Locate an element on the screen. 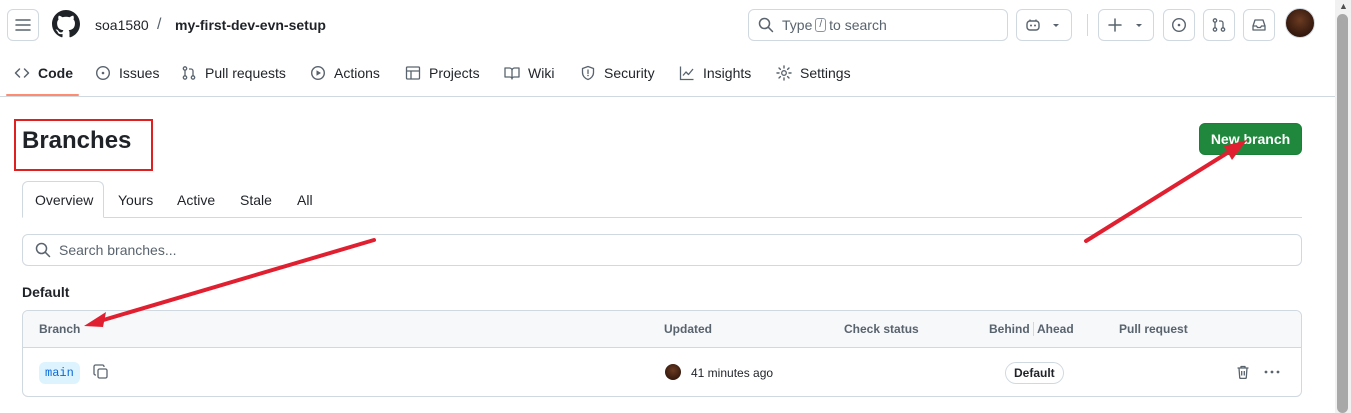  inbox-button is located at coordinates (1259, 25).